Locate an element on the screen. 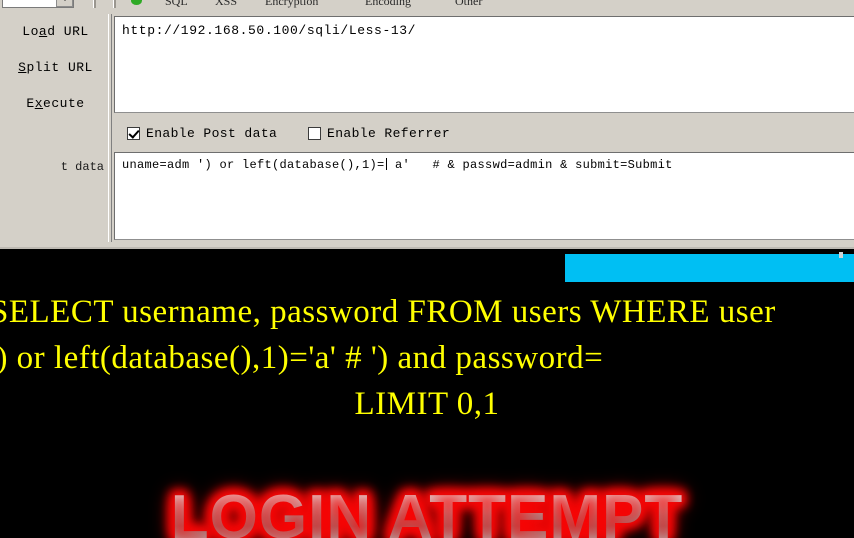 Image resolution: width=854 pixels, height=538 pixels. menu-item-other: Other is located at coordinates (468, 4).